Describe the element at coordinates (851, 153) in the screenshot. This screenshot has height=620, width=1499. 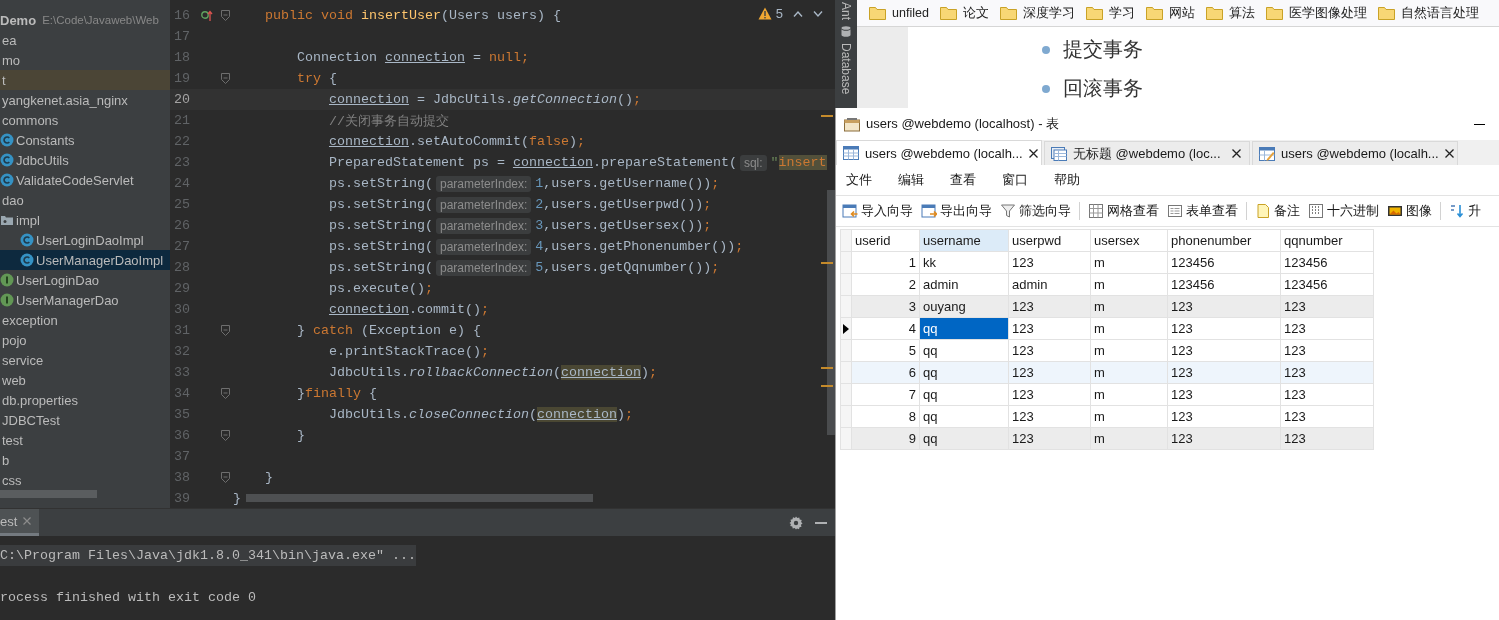
I see `table-icon` at that location.